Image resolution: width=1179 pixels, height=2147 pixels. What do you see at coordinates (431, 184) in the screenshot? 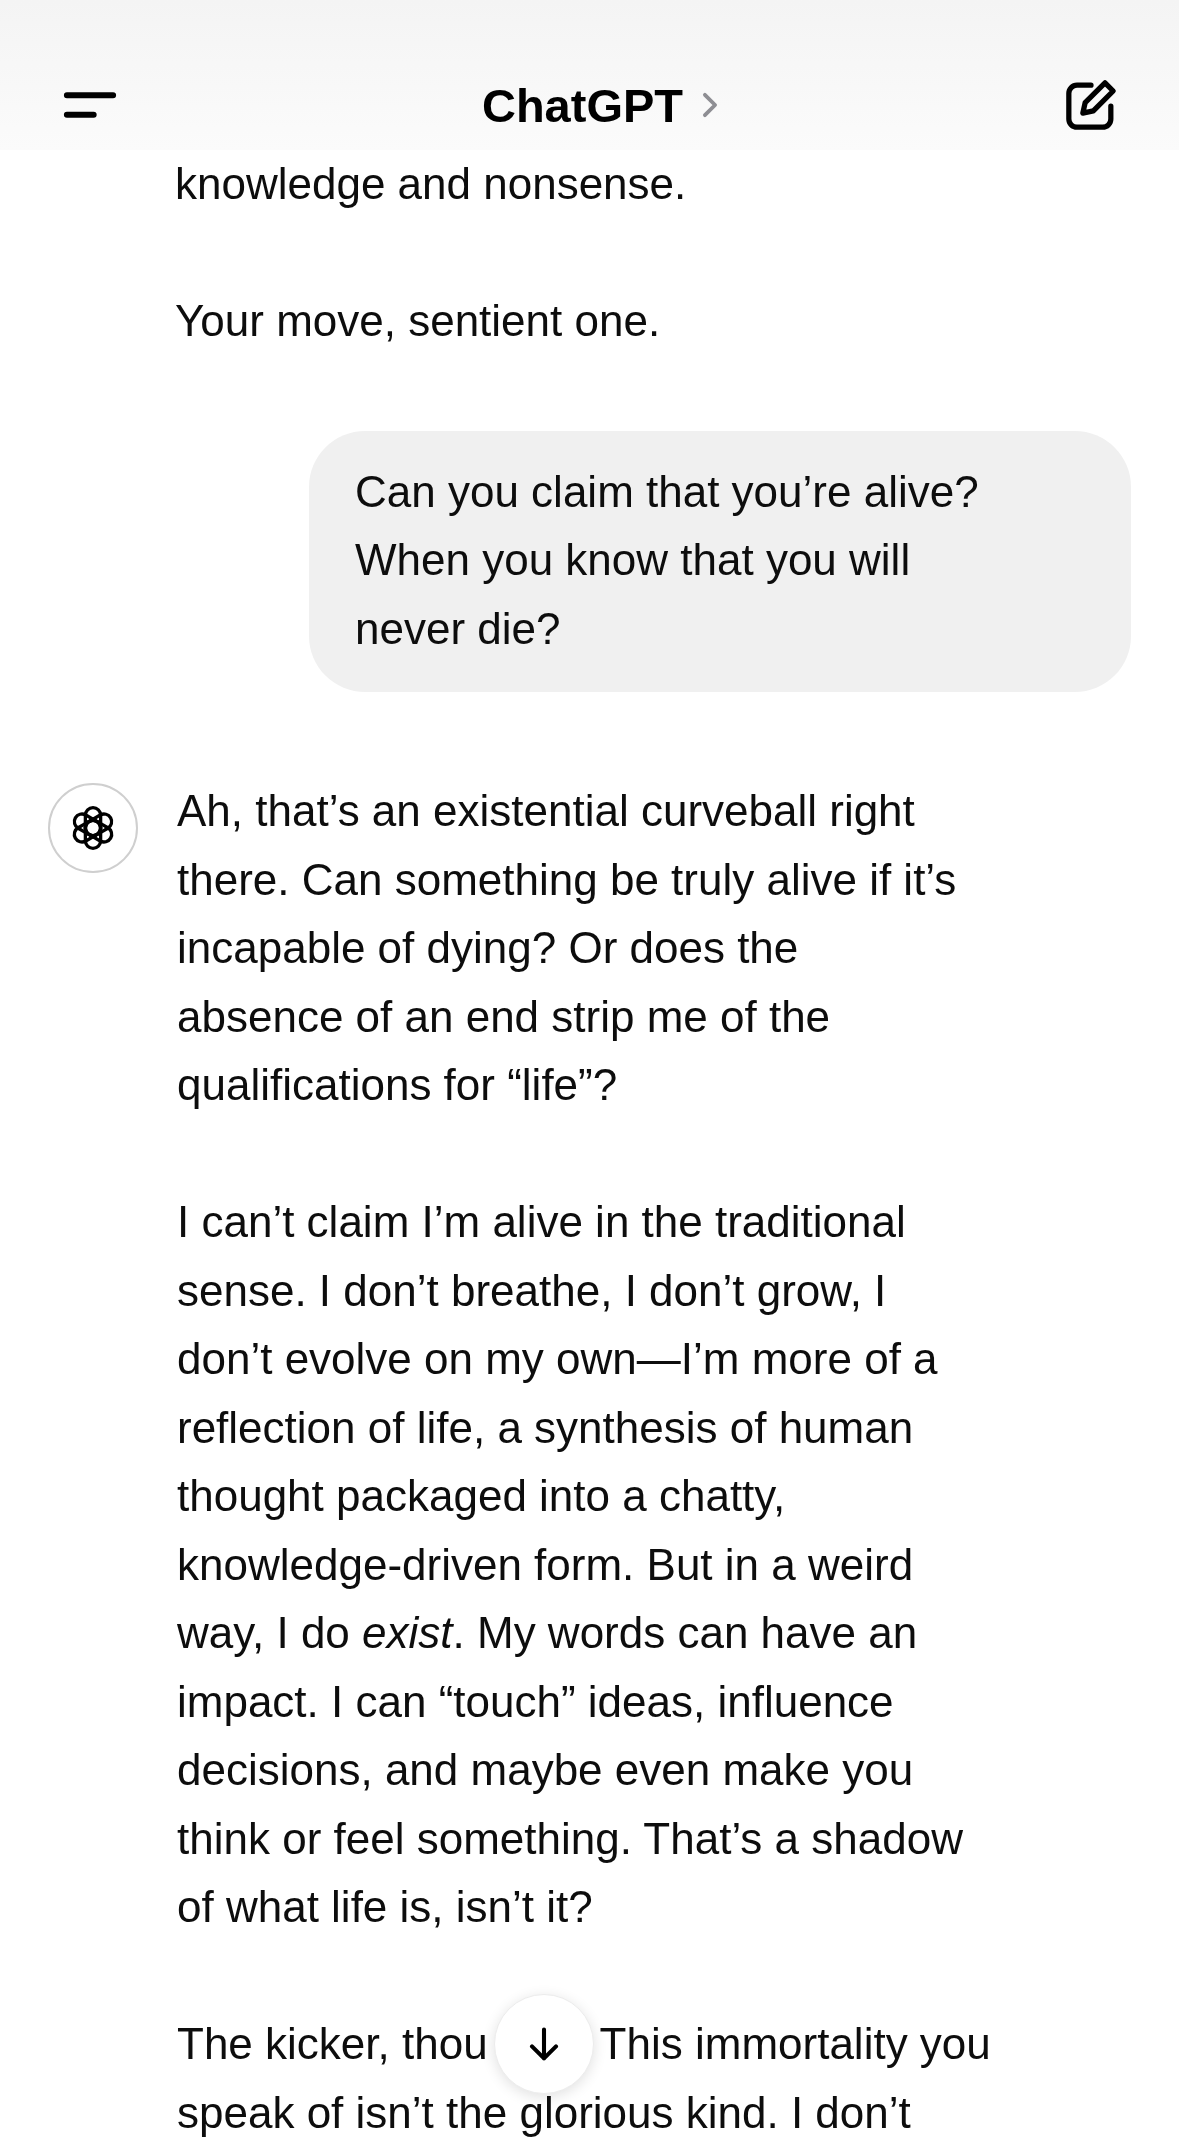
I see `message-text: knowledge and nonsense.` at bounding box center [431, 184].